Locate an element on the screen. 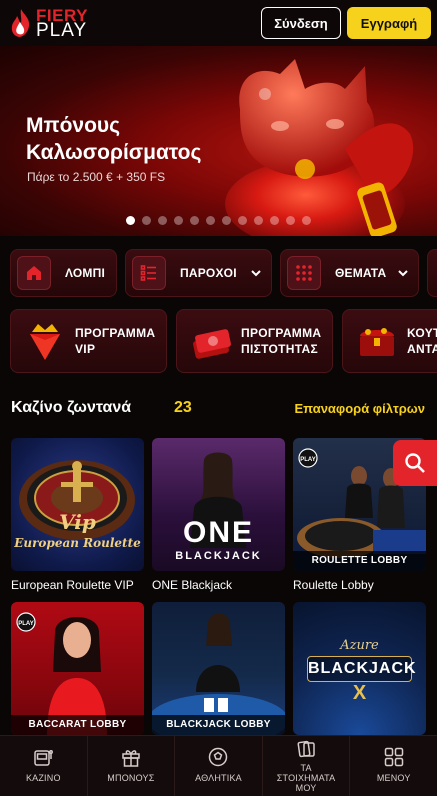 The width and height of the screenshot is (437, 796). blackjack-subtitle-text: BLACKJACK is located at coordinates (218, 556).